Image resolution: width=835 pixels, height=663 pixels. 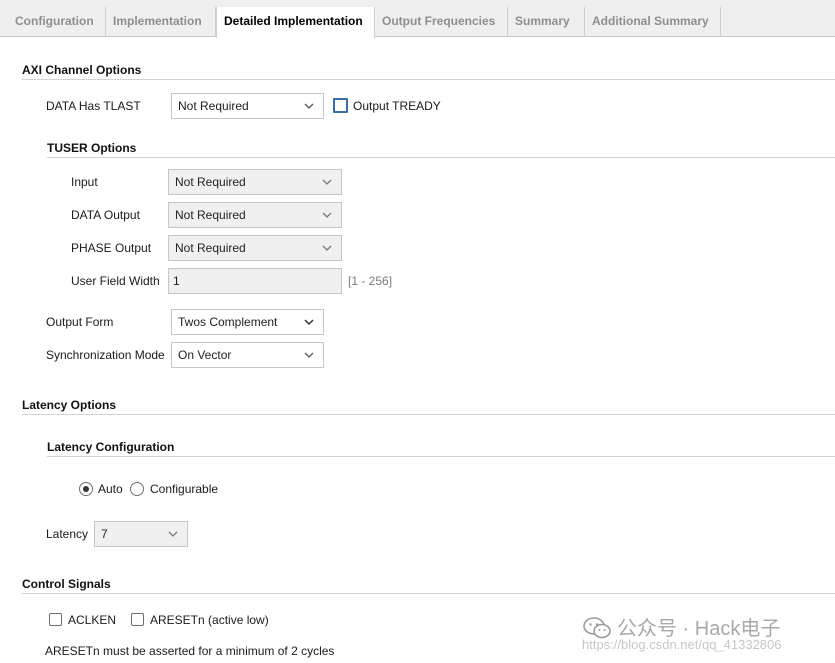 I want to click on tuser-input-select: Not Required, so click(x=255, y=182).